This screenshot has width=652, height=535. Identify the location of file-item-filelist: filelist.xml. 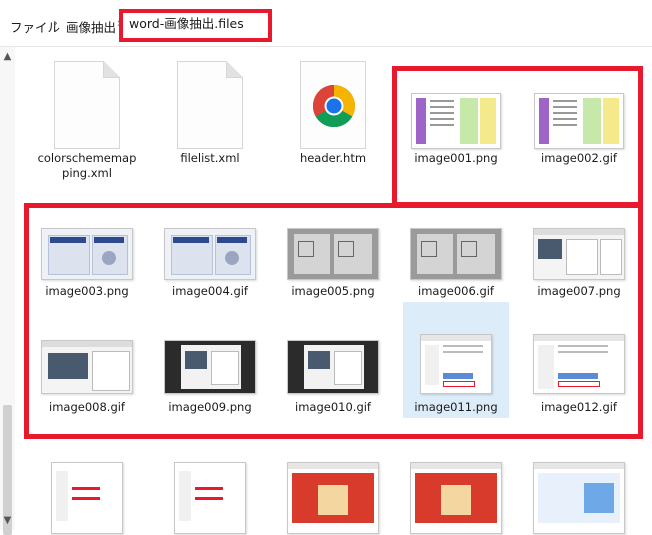
(210, 114).